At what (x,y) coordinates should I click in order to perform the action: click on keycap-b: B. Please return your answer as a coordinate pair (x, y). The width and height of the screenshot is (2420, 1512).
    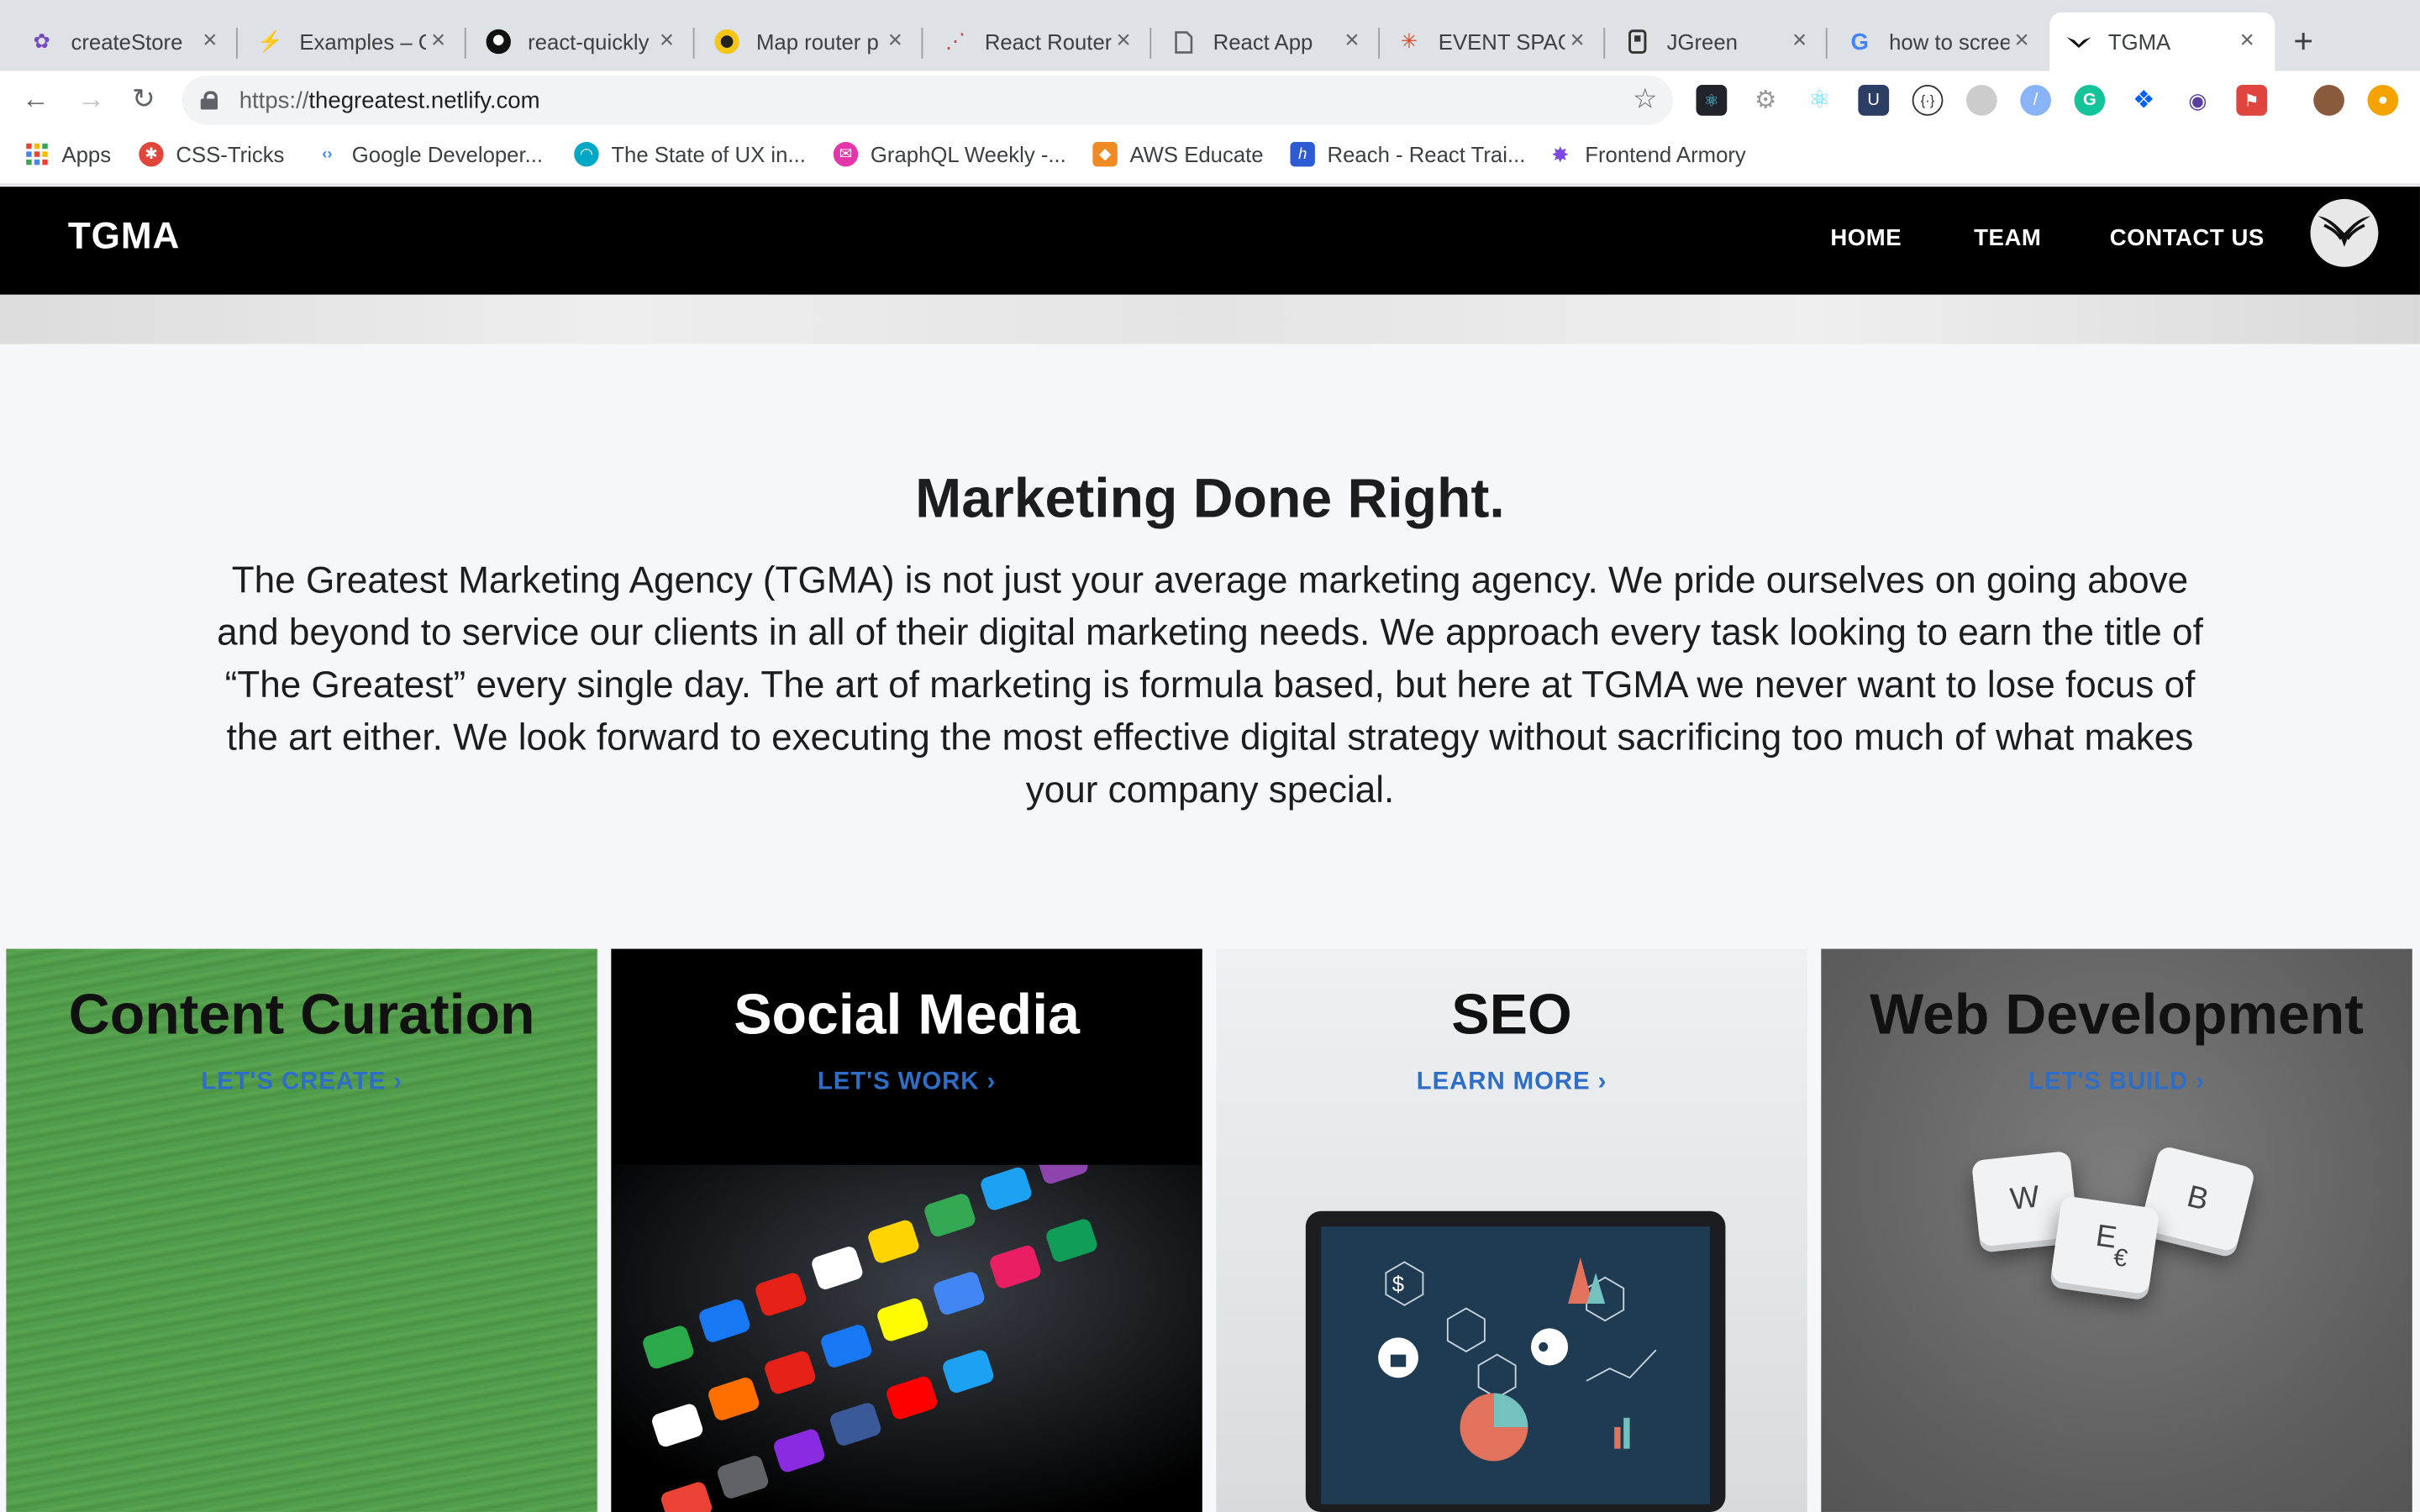
    Looking at the image, I should click on (2197, 1198).